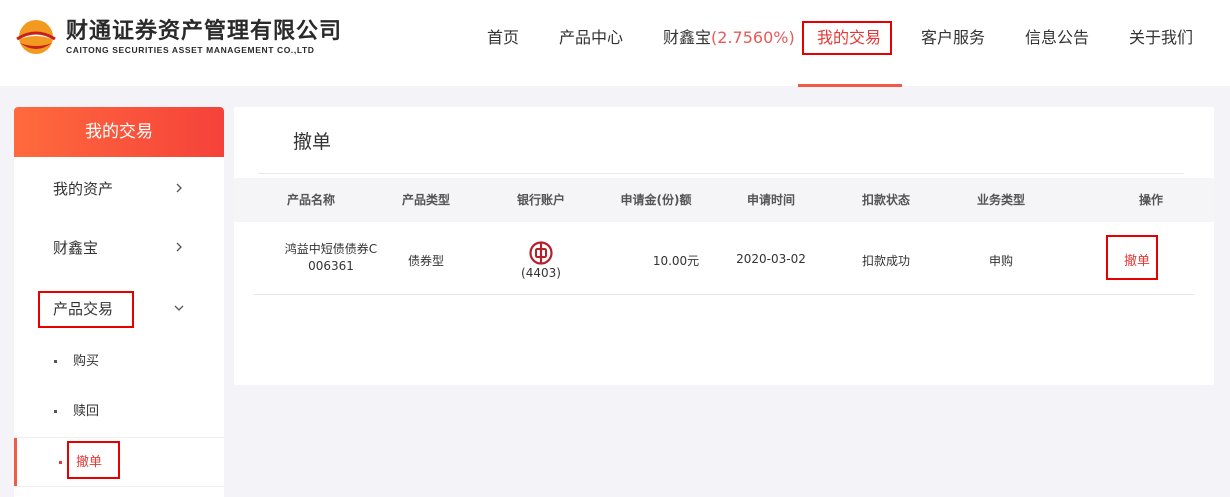  What do you see at coordinates (425, 261) in the screenshot?
I see `cell-product-type: 债券型` at bounding box center [425, 261].